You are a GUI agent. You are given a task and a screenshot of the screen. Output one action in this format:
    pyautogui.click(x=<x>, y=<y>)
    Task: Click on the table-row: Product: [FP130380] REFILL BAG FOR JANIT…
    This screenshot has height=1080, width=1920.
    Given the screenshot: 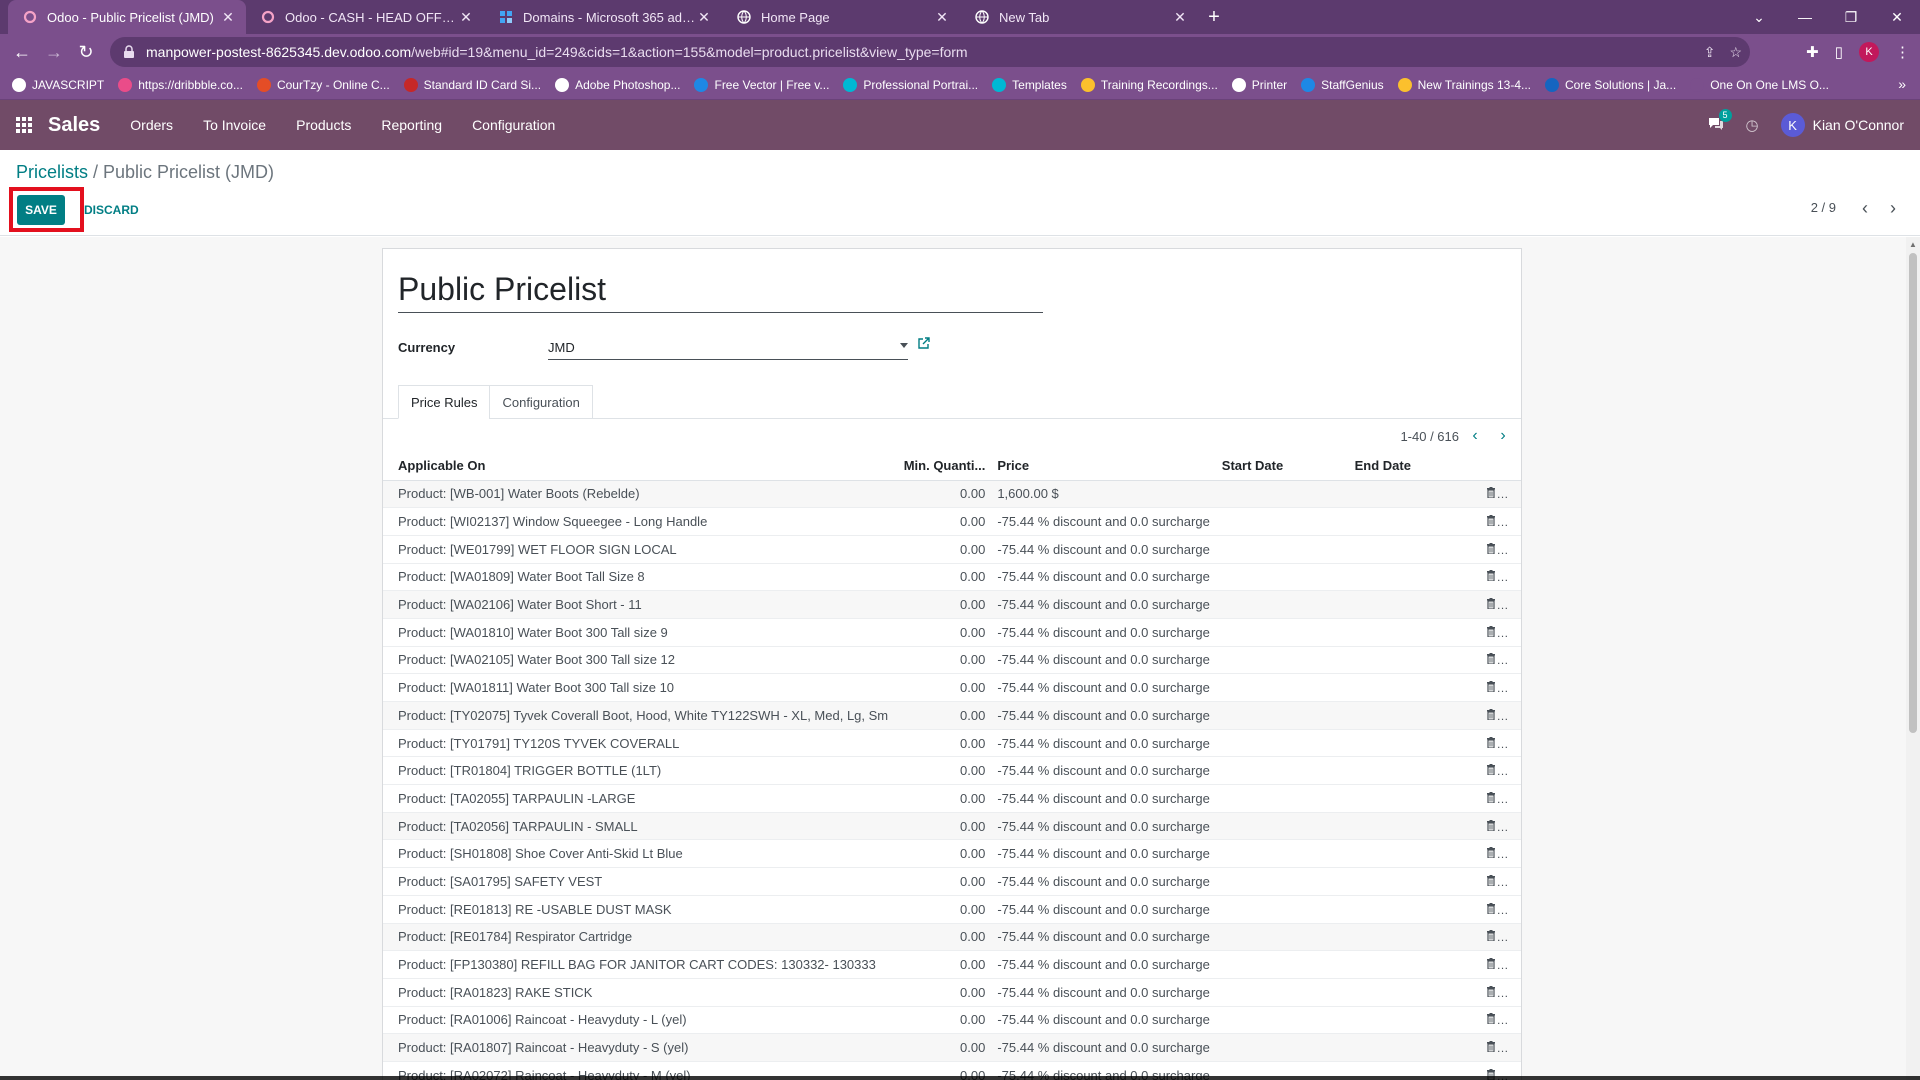 What is the action you would take?
    pyautogui.click(x=952, y=964)
    